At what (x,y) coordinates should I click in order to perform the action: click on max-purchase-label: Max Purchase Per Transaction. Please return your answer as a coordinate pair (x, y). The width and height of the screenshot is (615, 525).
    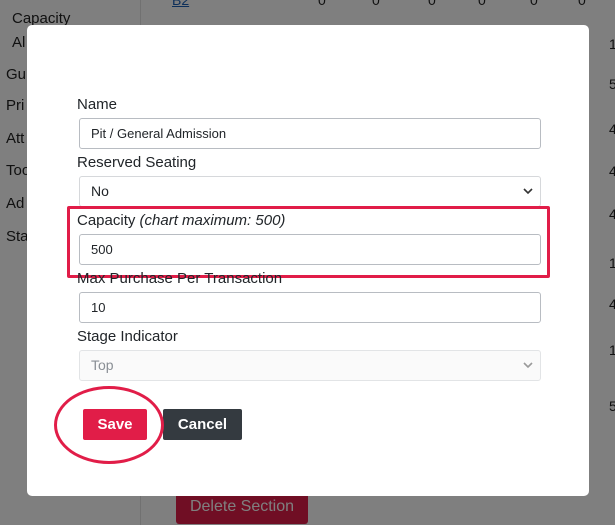
    Looking at the image, I should click on (180, 278).